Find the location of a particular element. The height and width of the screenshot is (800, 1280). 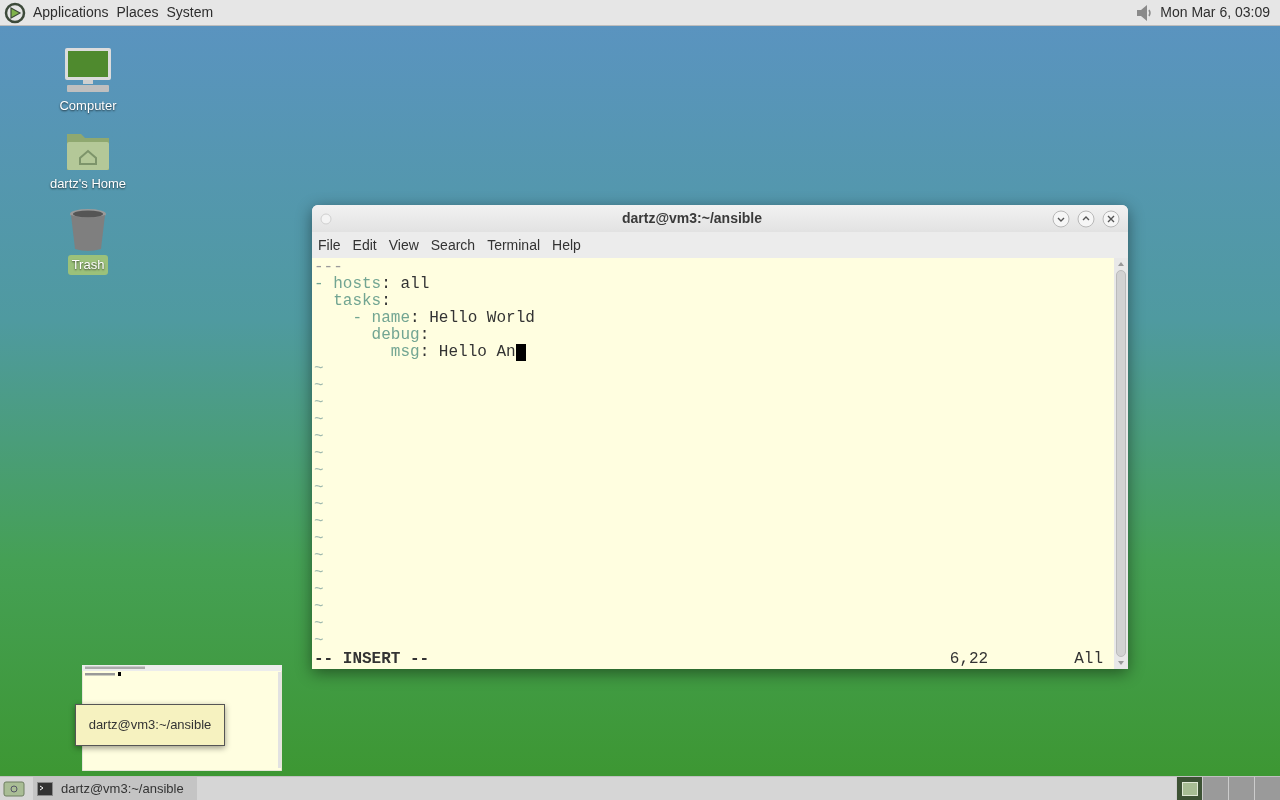

maximize-icon is located at coordinates (1086, 218).